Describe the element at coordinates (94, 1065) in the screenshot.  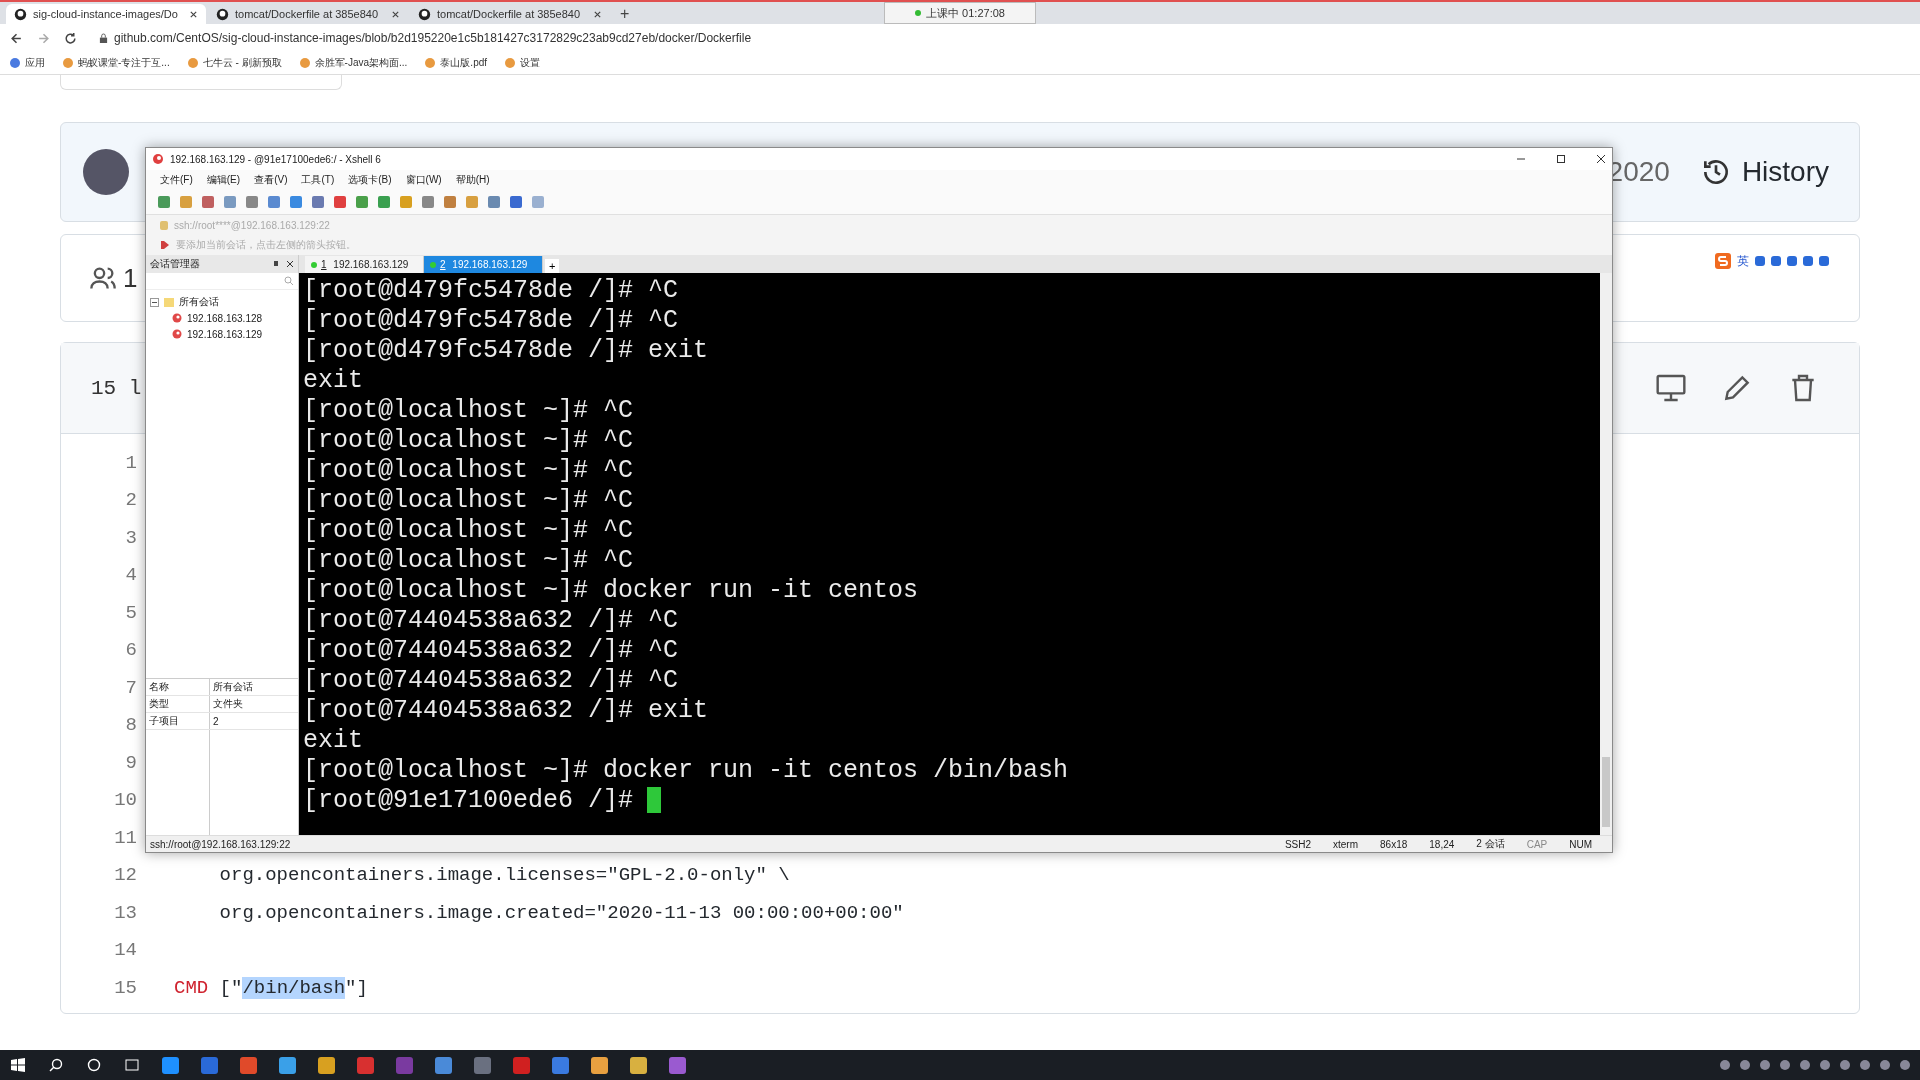
I see `circle-icon` at that location.